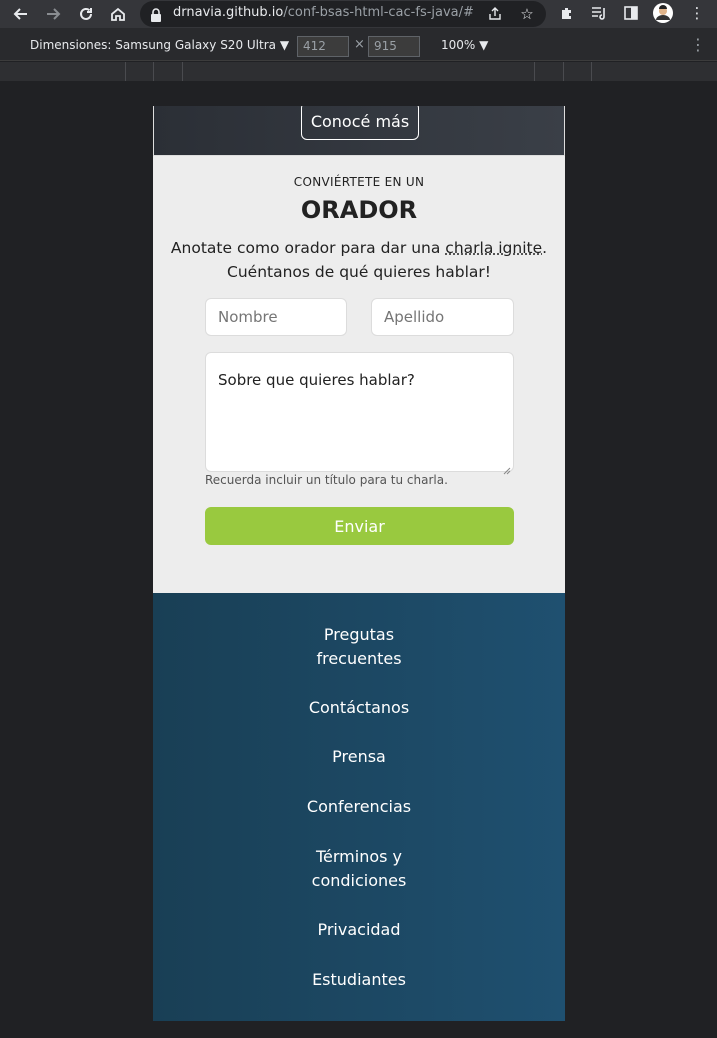 This screenshot has width=717, height=1038. I want to click on footer-link-students: Estudiantes, so click(359, 980).